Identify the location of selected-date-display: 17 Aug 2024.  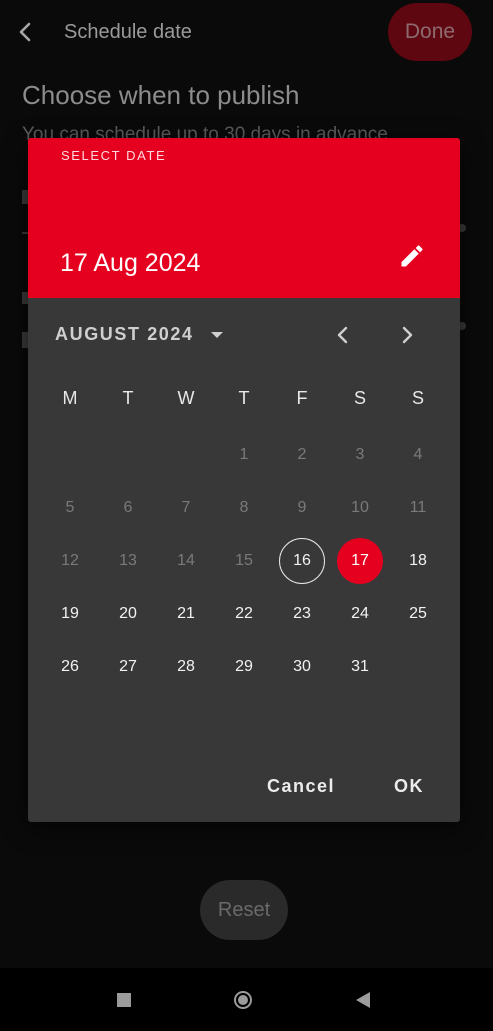
(130, 263).